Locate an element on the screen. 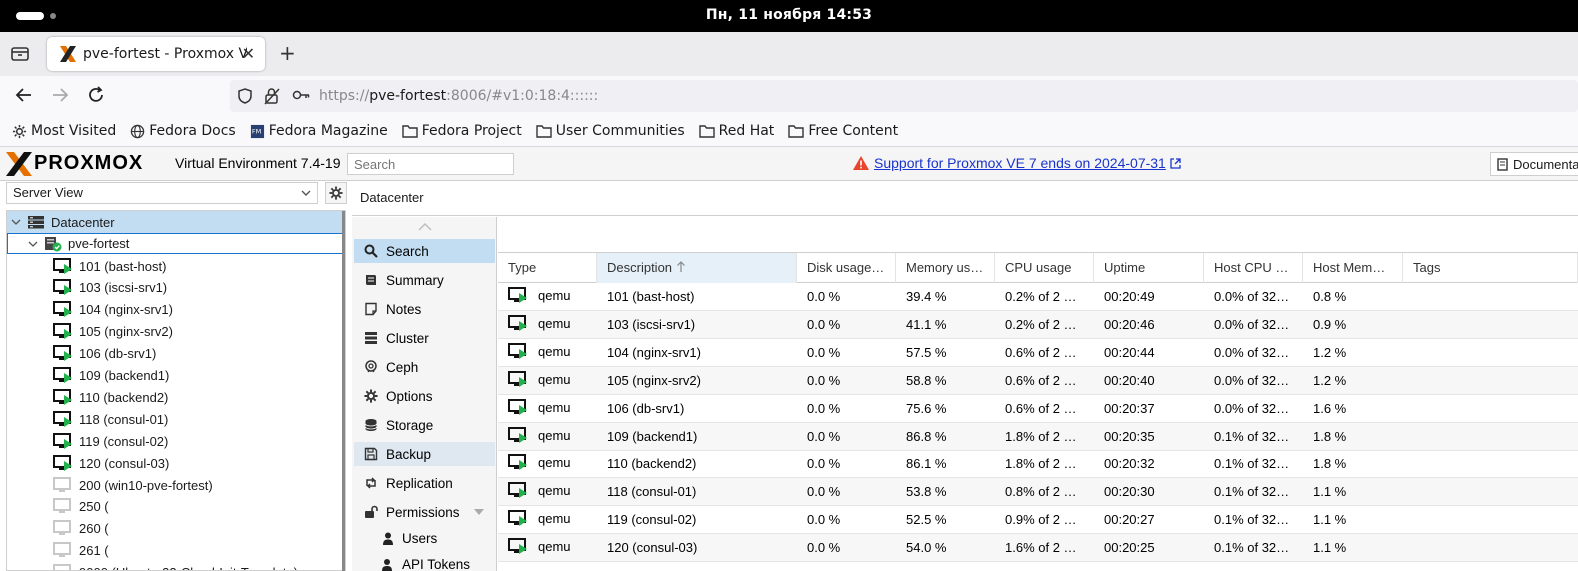  cell-description: 104 (nginx-srv1) is located at coordinates (654, 352).